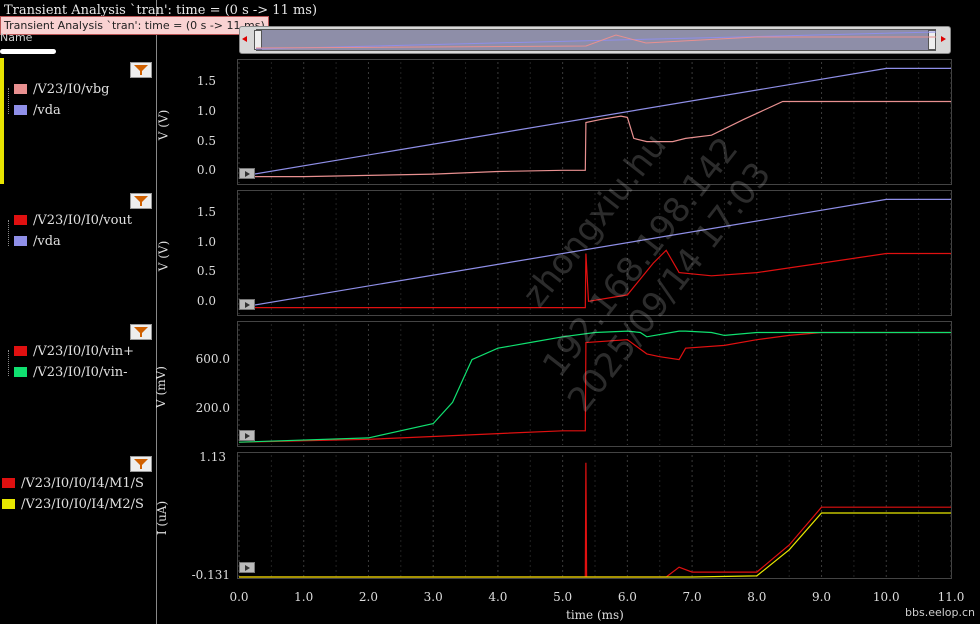 Image resolution: width=980 pixels, height=624 pixels. What do you see at coordinates (160, 387) in the screenshot?
I see `ylabel: V (mV)` at bounding box center [160, 387].